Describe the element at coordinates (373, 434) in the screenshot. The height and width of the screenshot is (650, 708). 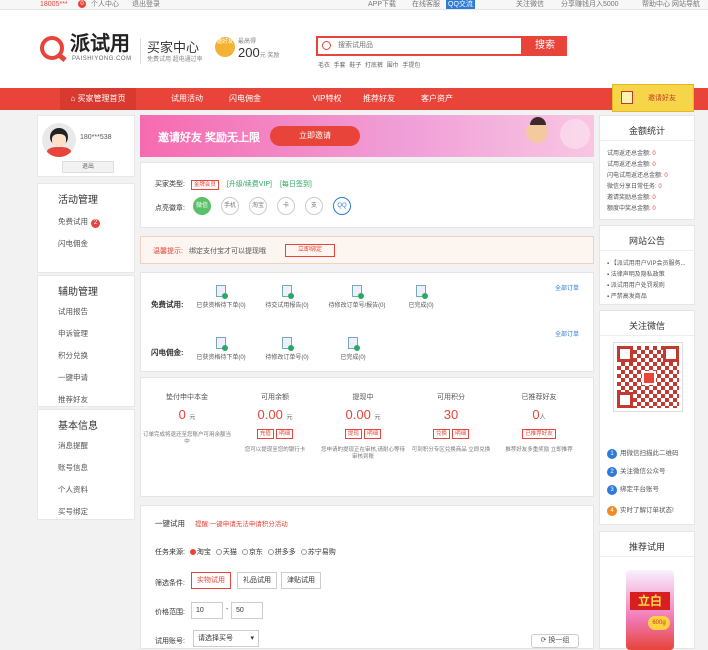
I see `withdraw-detail-button: 明细` at that location.